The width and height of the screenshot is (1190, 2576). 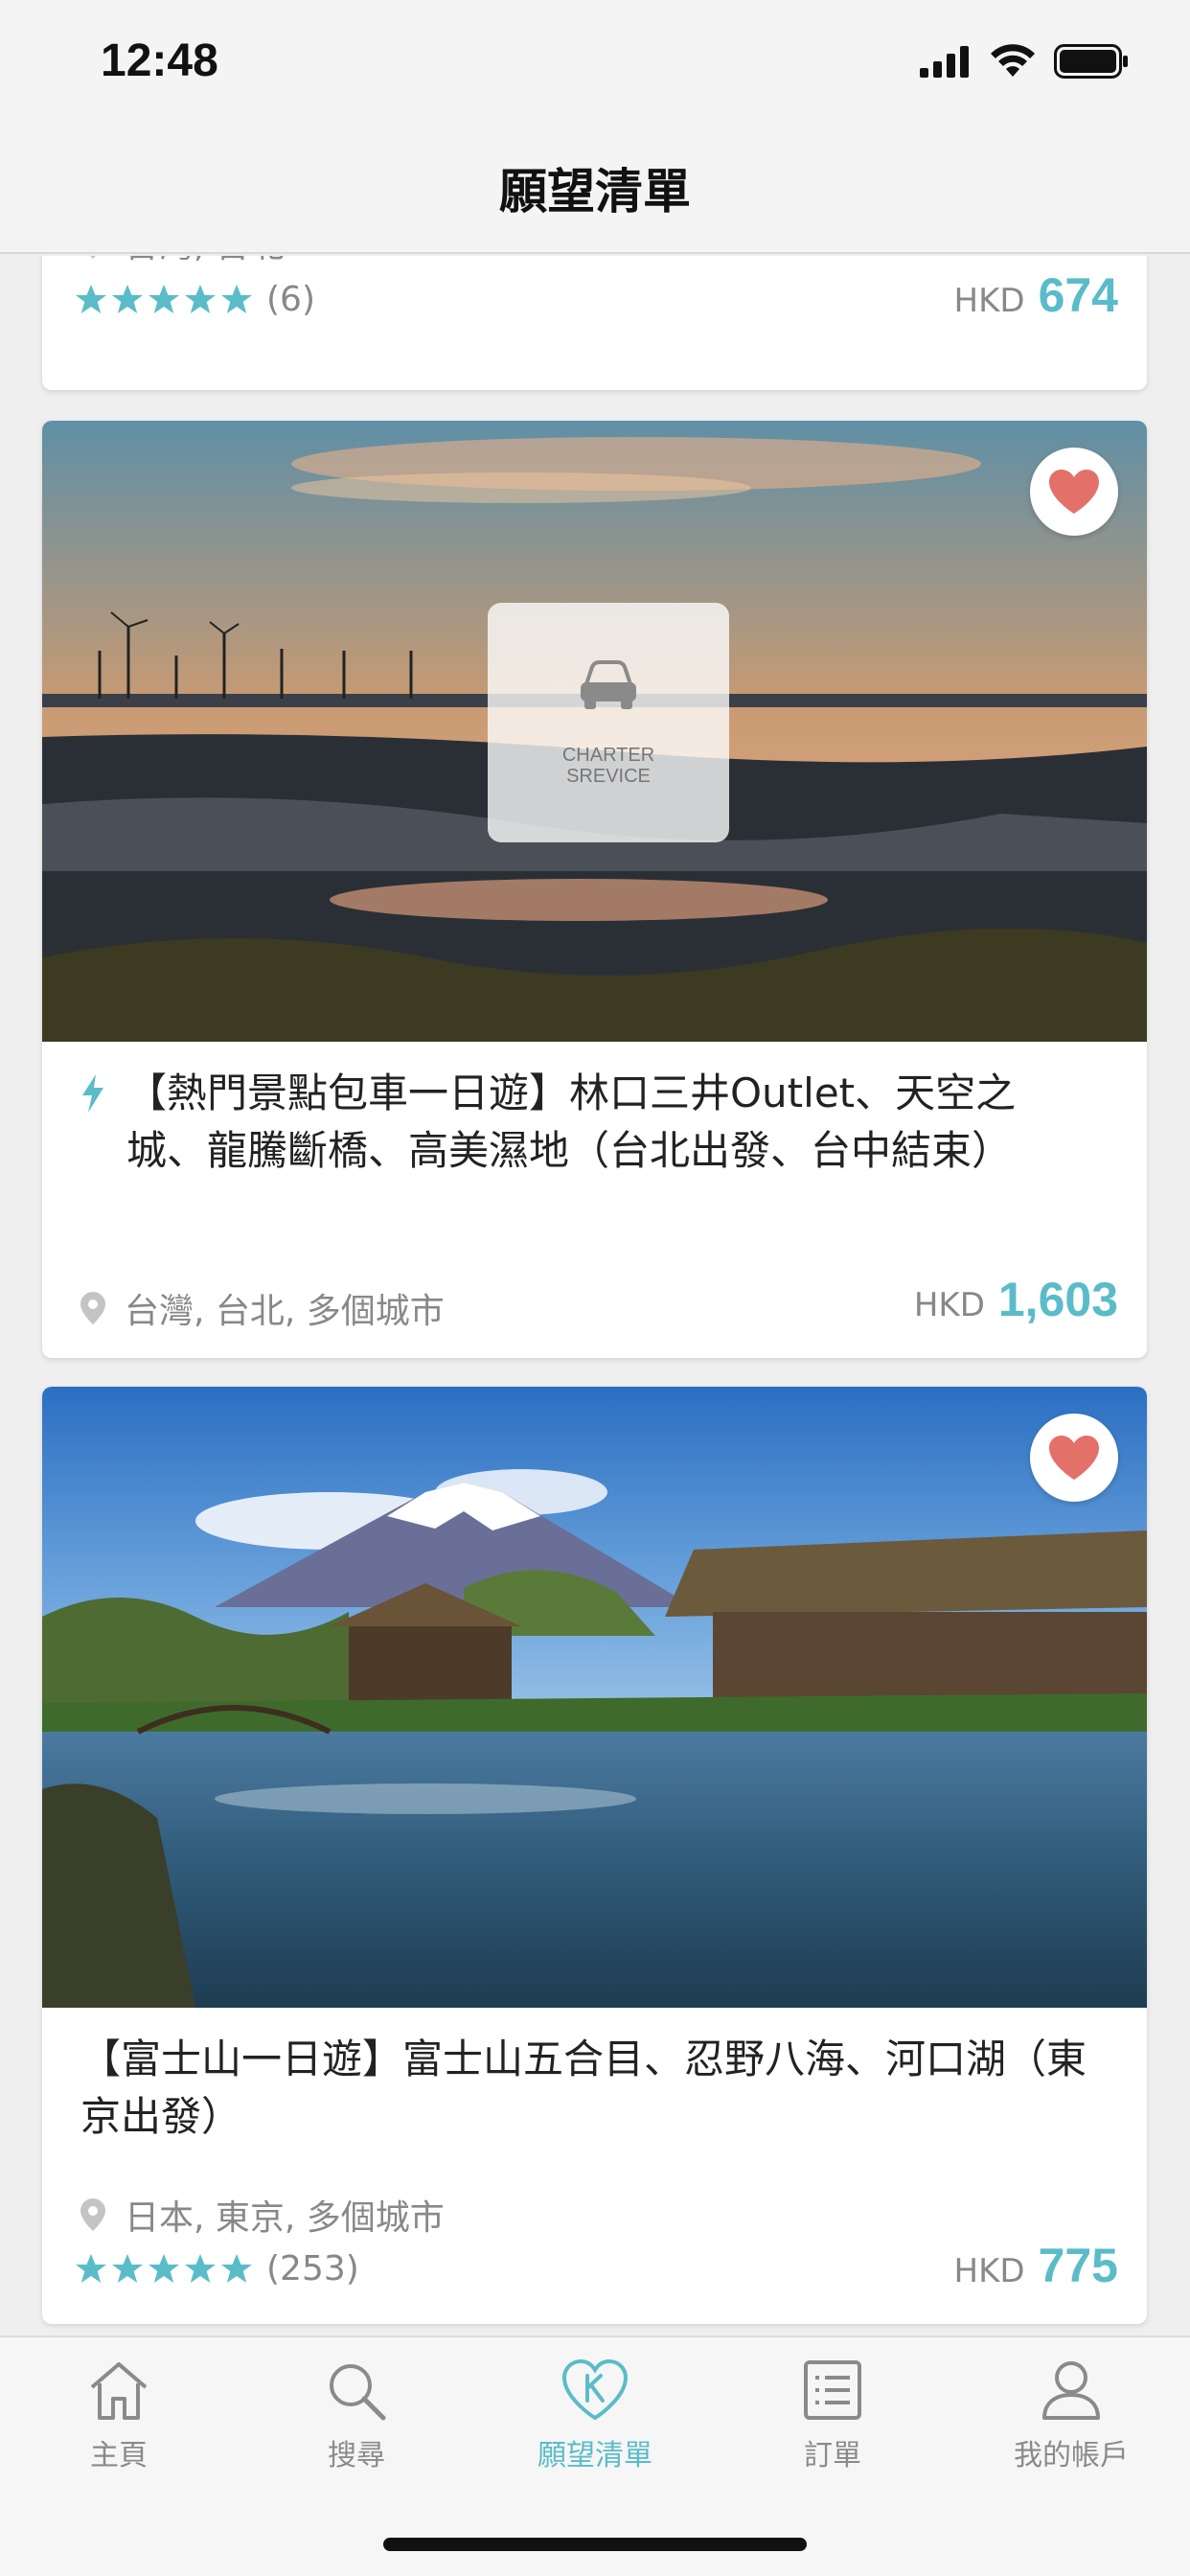 I want to click on product-title: 【富士山一日遊】富士山五合目、忍野八海、河口湖（東京出發）, so click(x=585, y=2088).